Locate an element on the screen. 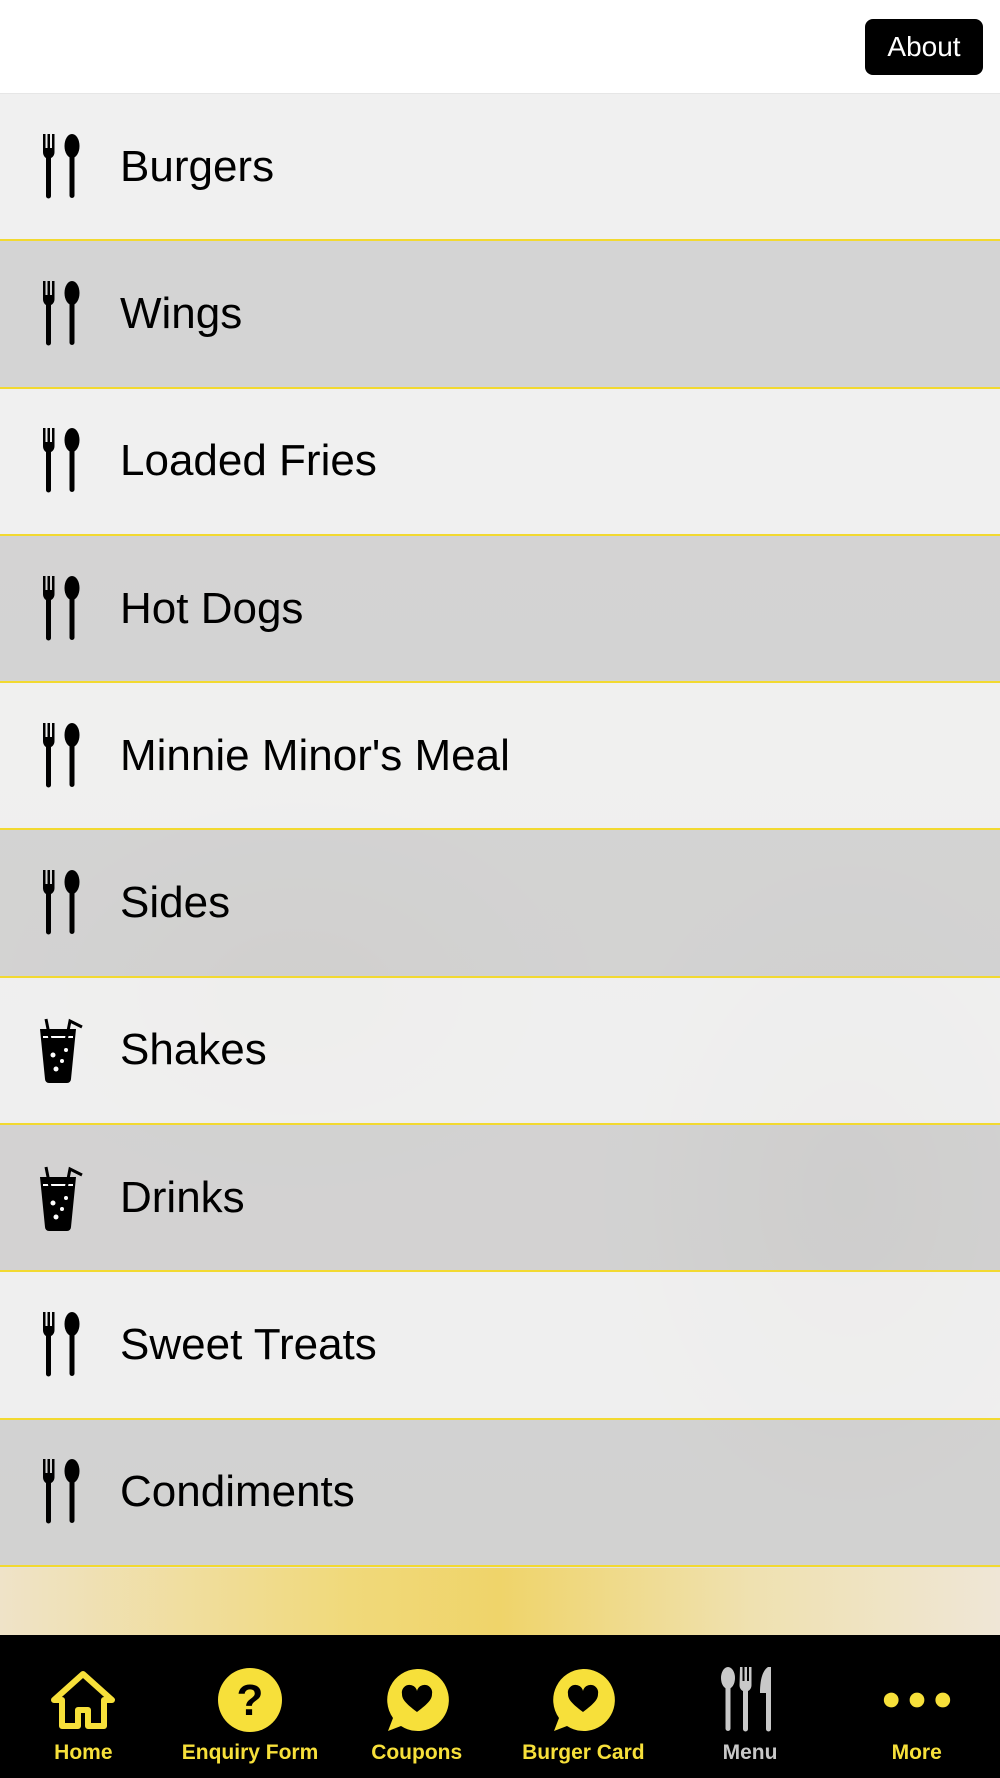  home-icon is located at coordinates (83, 1700).